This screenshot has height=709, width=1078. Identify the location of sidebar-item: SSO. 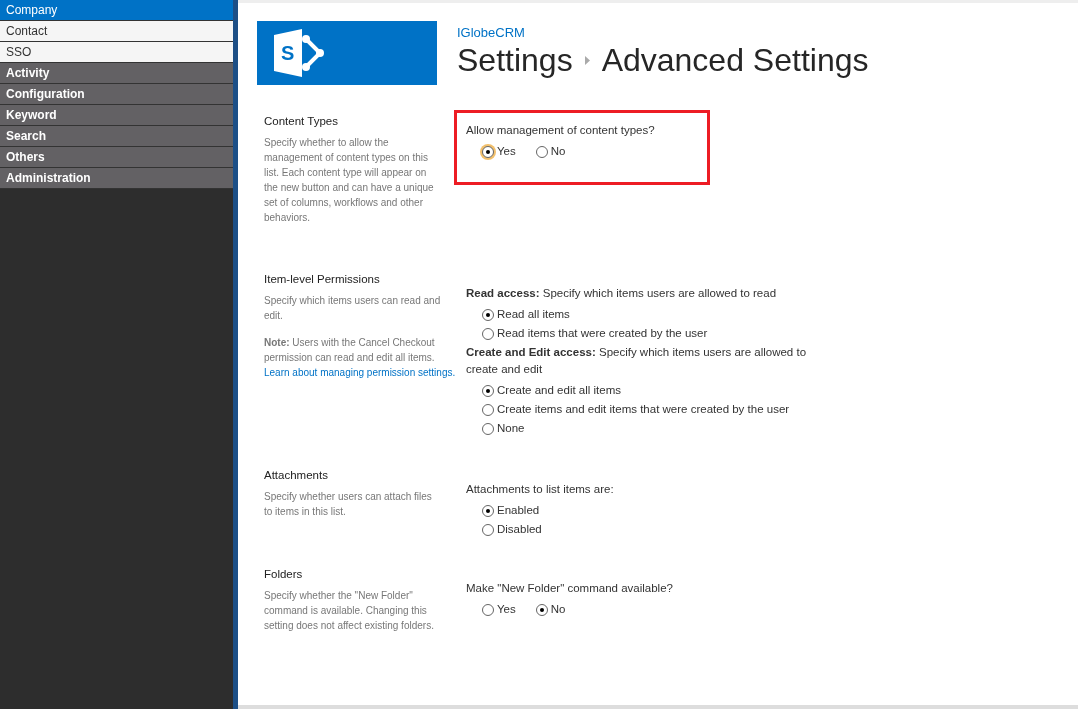
(116, 52).